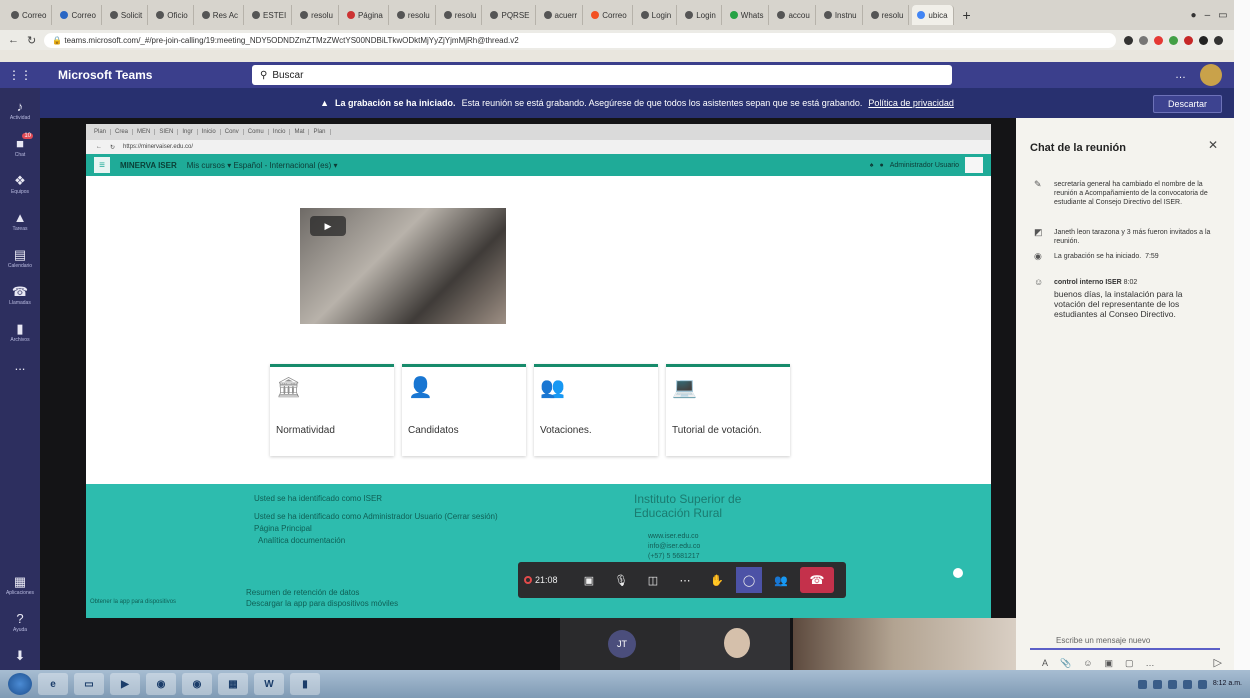  Describe the element at coordinates (1227, 684) in the screenshot. I see `system-clock: 8:12 a.m.` at that location.